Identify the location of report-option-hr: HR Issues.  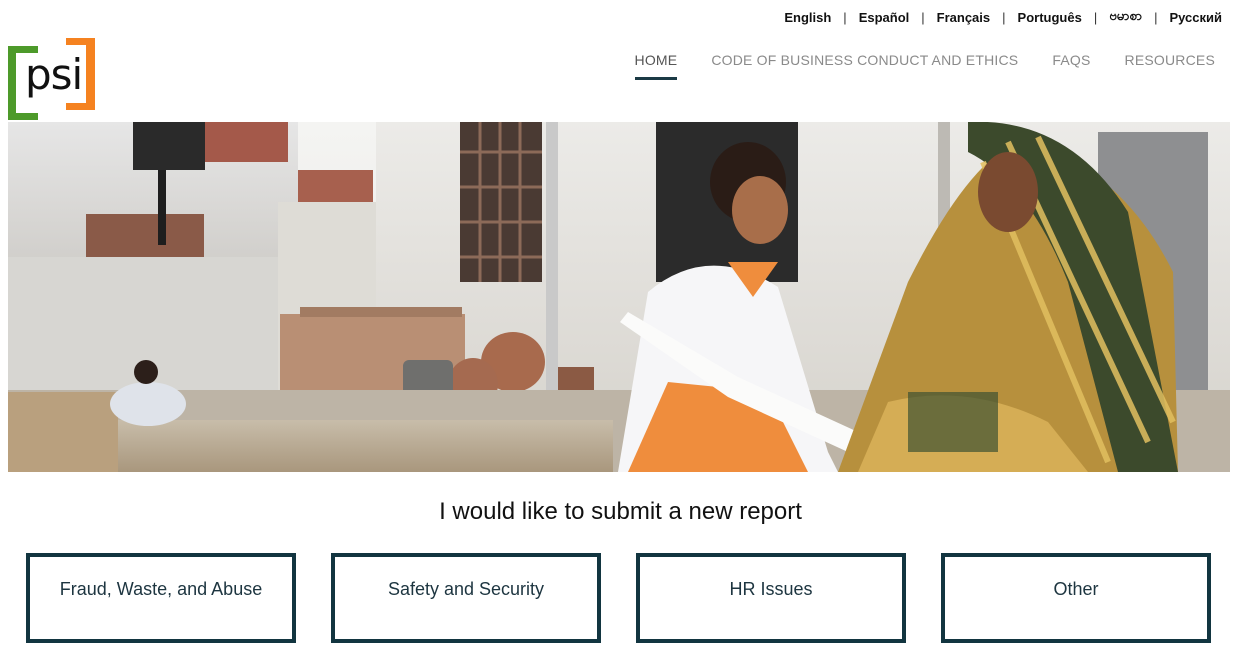
(771, 598).